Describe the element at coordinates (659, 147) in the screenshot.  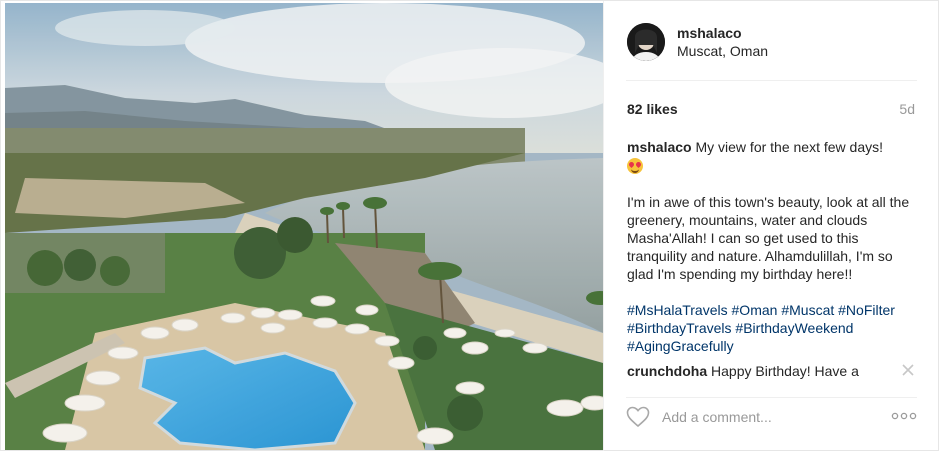
I see `caption-username: mshalaco` at that location.